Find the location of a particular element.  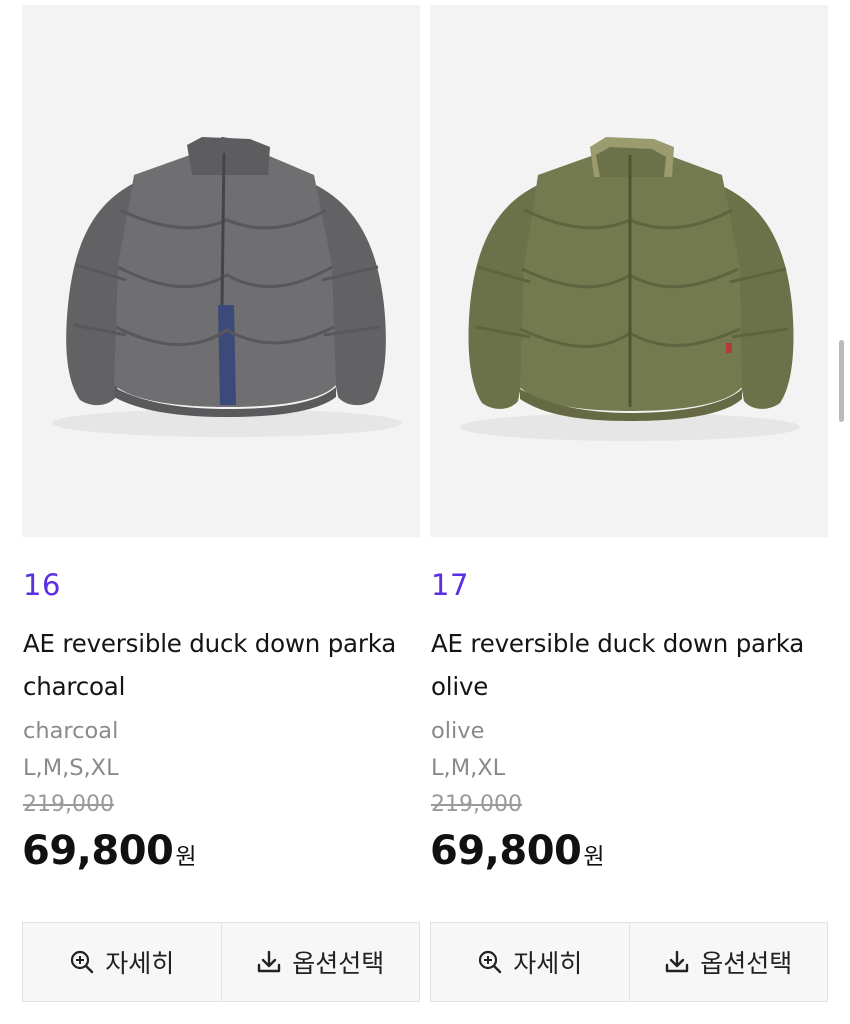

product-title: AE reversible duck down parka olive is located at coordinates (629, 665).